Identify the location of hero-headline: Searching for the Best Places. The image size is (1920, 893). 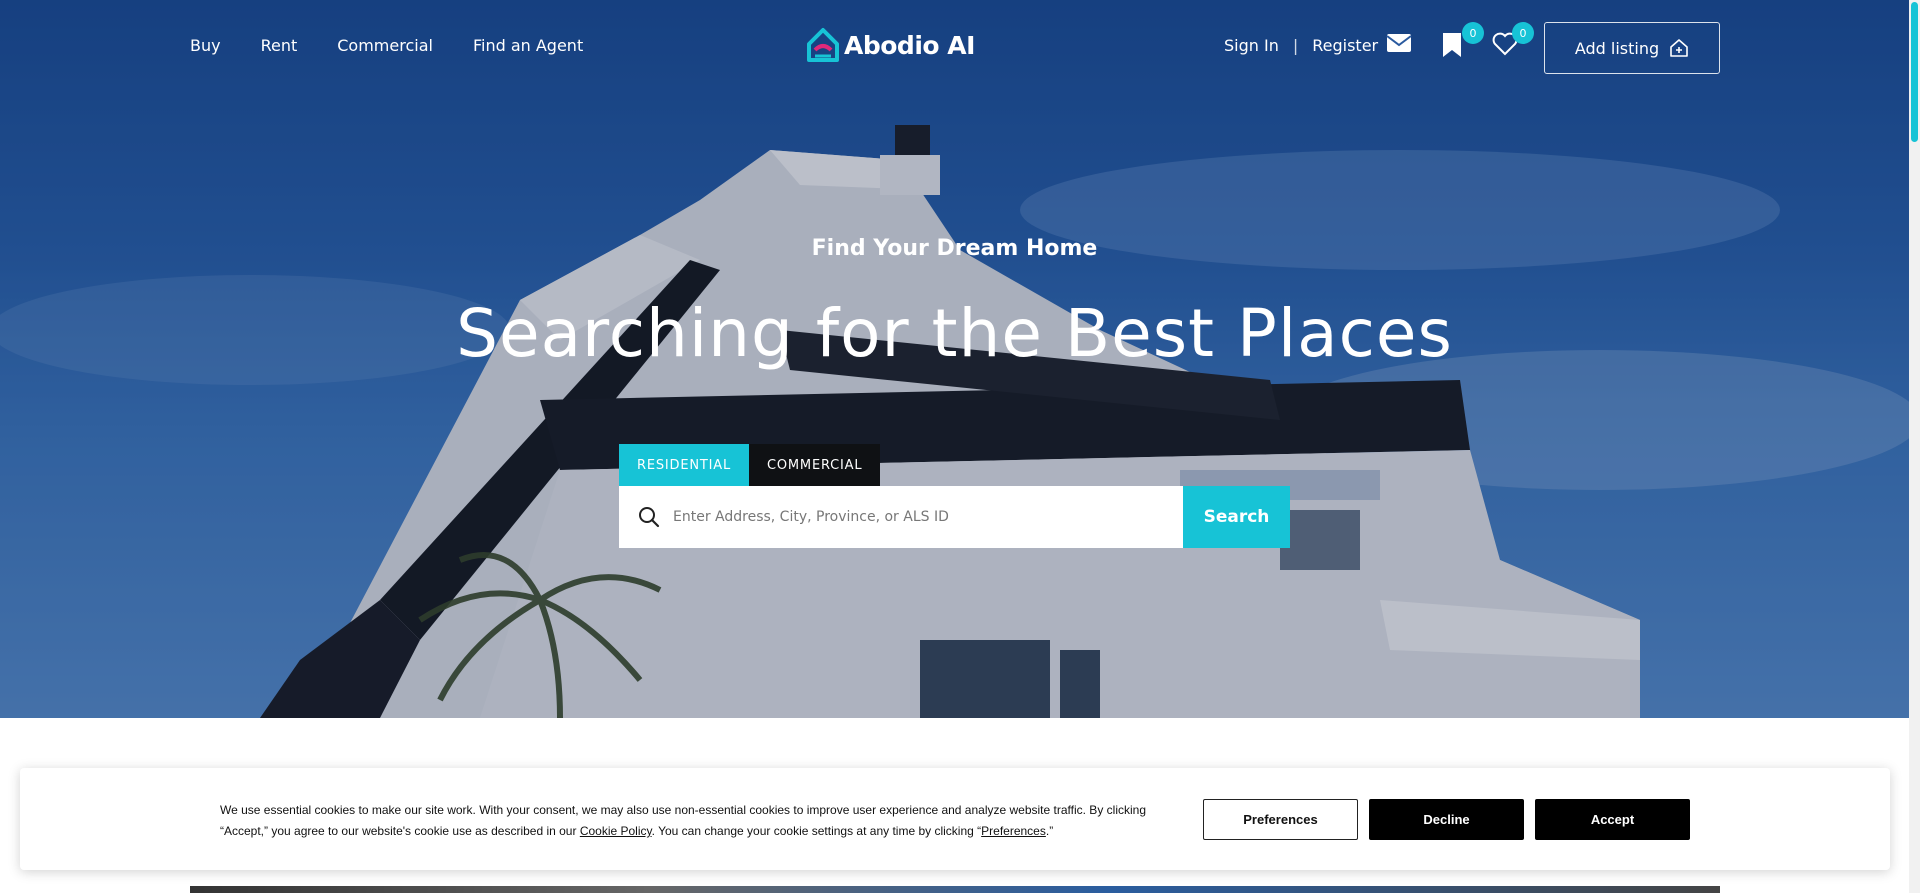
(954, 333).